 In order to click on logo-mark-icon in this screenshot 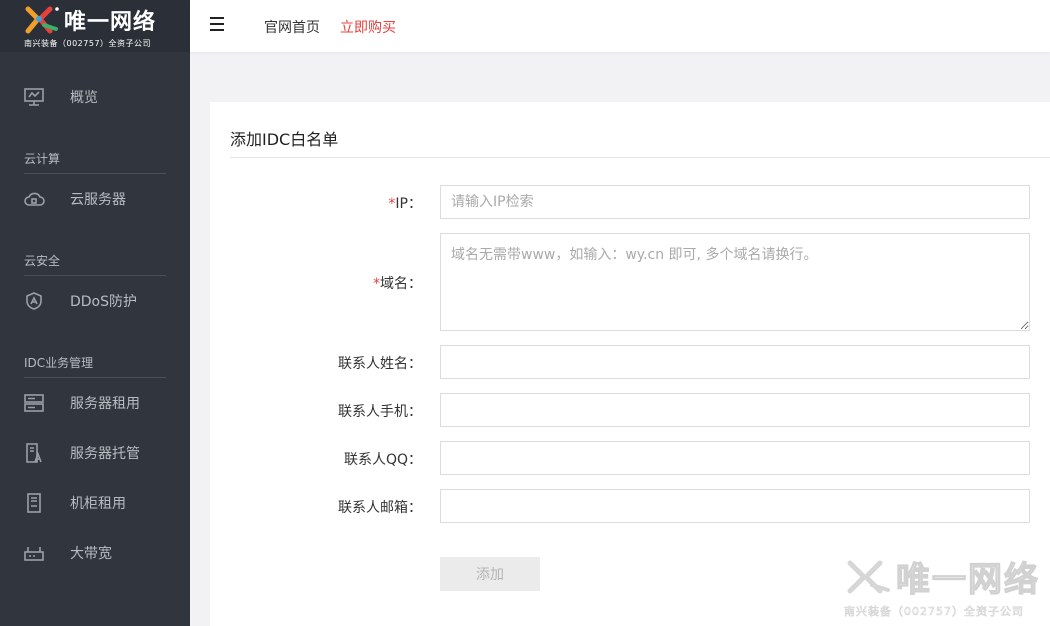, I will do `click(42, 20)`.